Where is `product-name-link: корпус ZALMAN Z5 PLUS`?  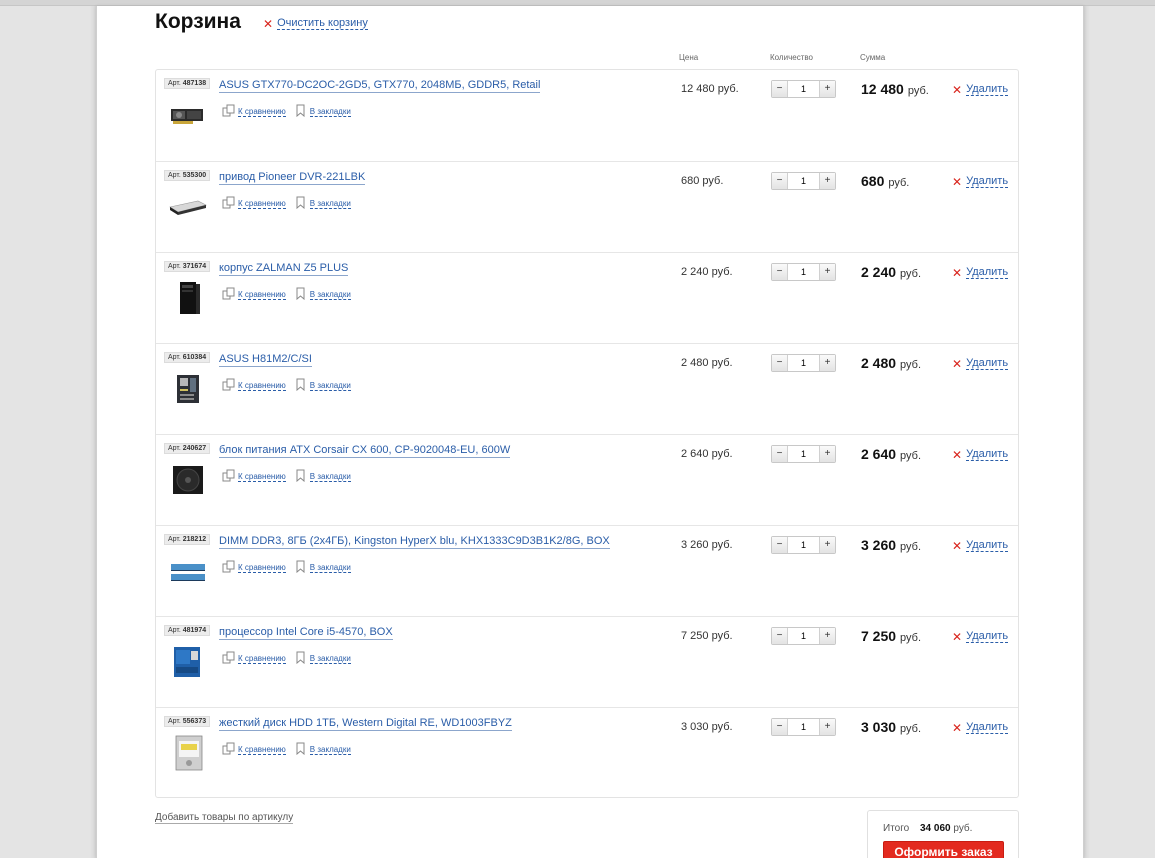
product-name-link: корпус ZALMAN Z5 PLUS is located at coordinates (284, 269).